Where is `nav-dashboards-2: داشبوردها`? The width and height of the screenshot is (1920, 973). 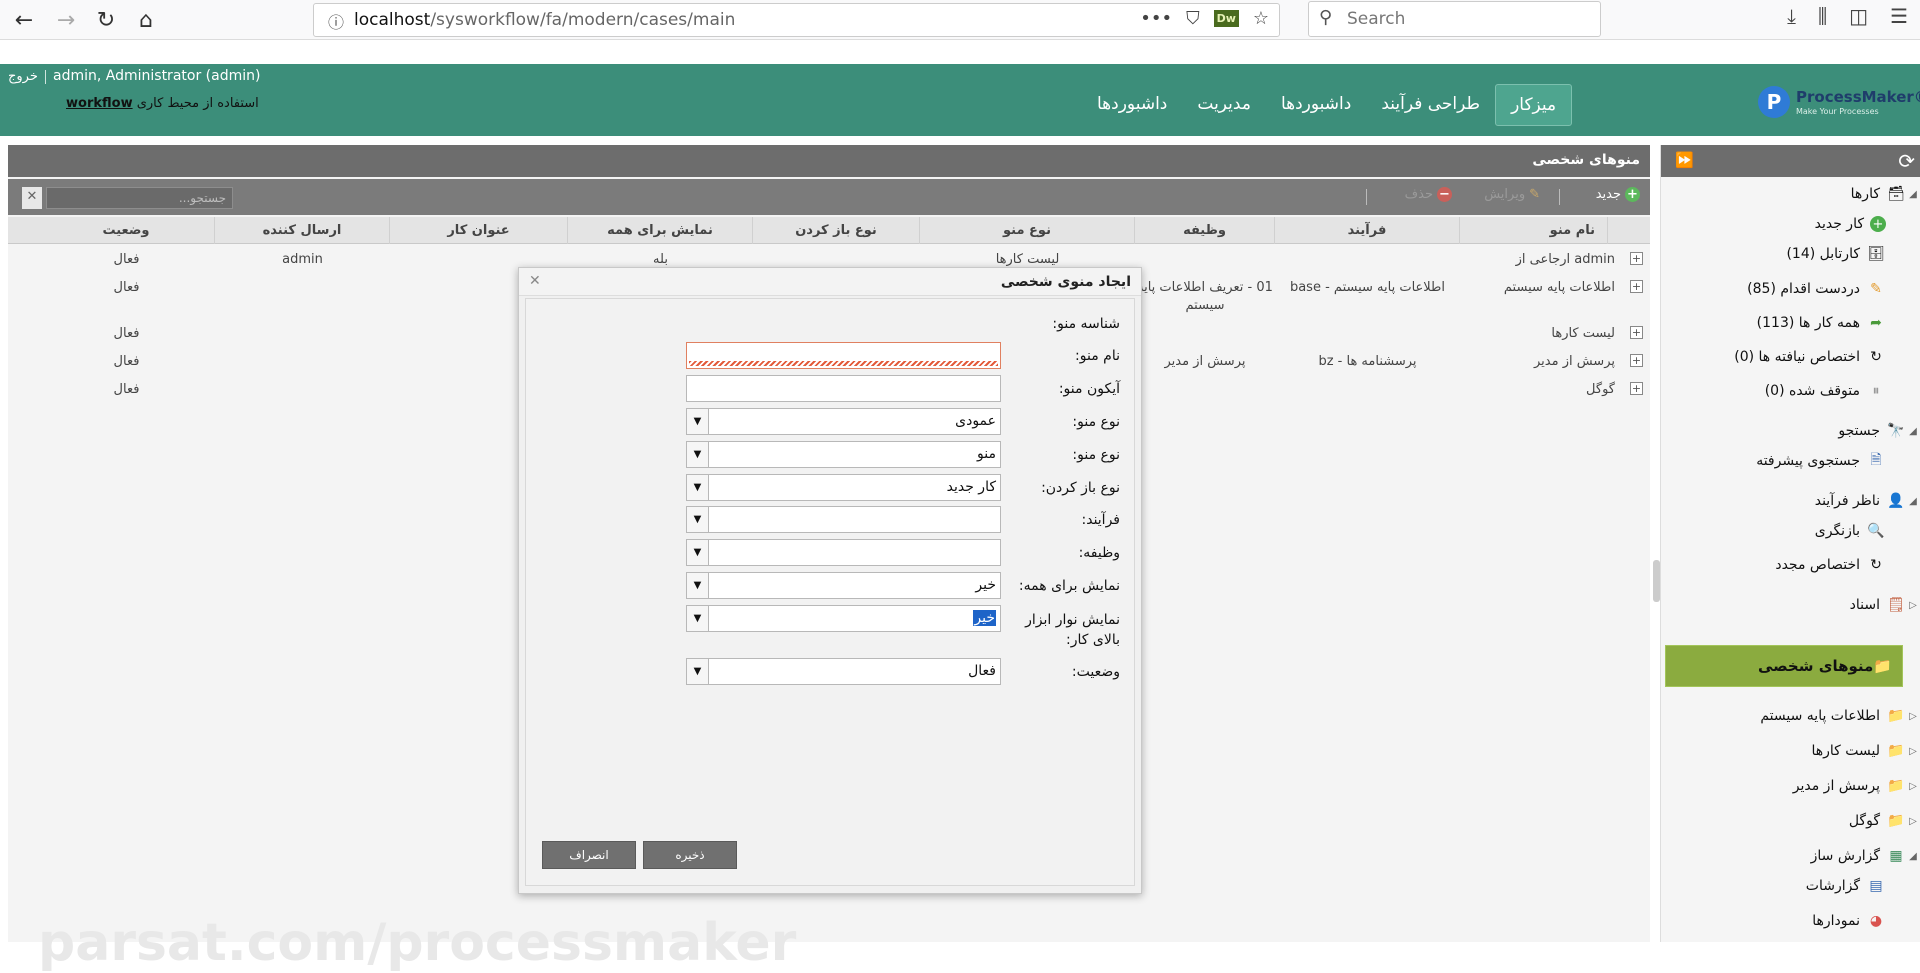
nav-dashboards-2: داشبوردها is located at coordinates (1132, 105).